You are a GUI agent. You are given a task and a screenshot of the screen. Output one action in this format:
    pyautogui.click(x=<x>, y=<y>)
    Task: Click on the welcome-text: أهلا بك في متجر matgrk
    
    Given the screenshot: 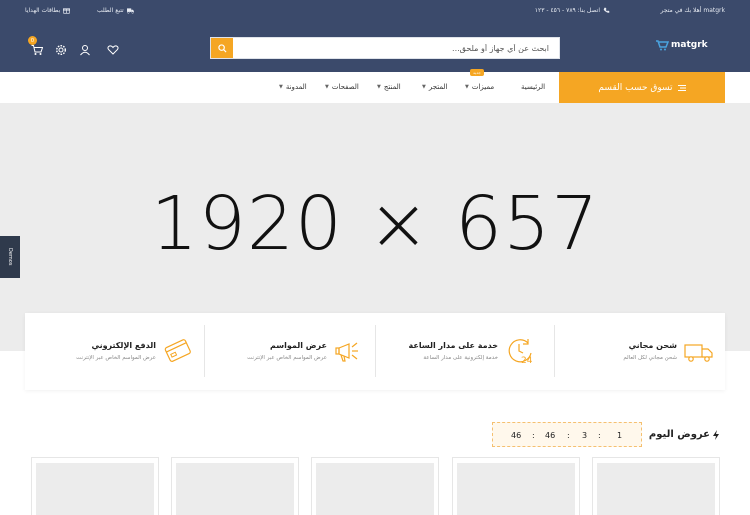 What is the action you would take?
    pyautogui.click(x=693, y=10)
    